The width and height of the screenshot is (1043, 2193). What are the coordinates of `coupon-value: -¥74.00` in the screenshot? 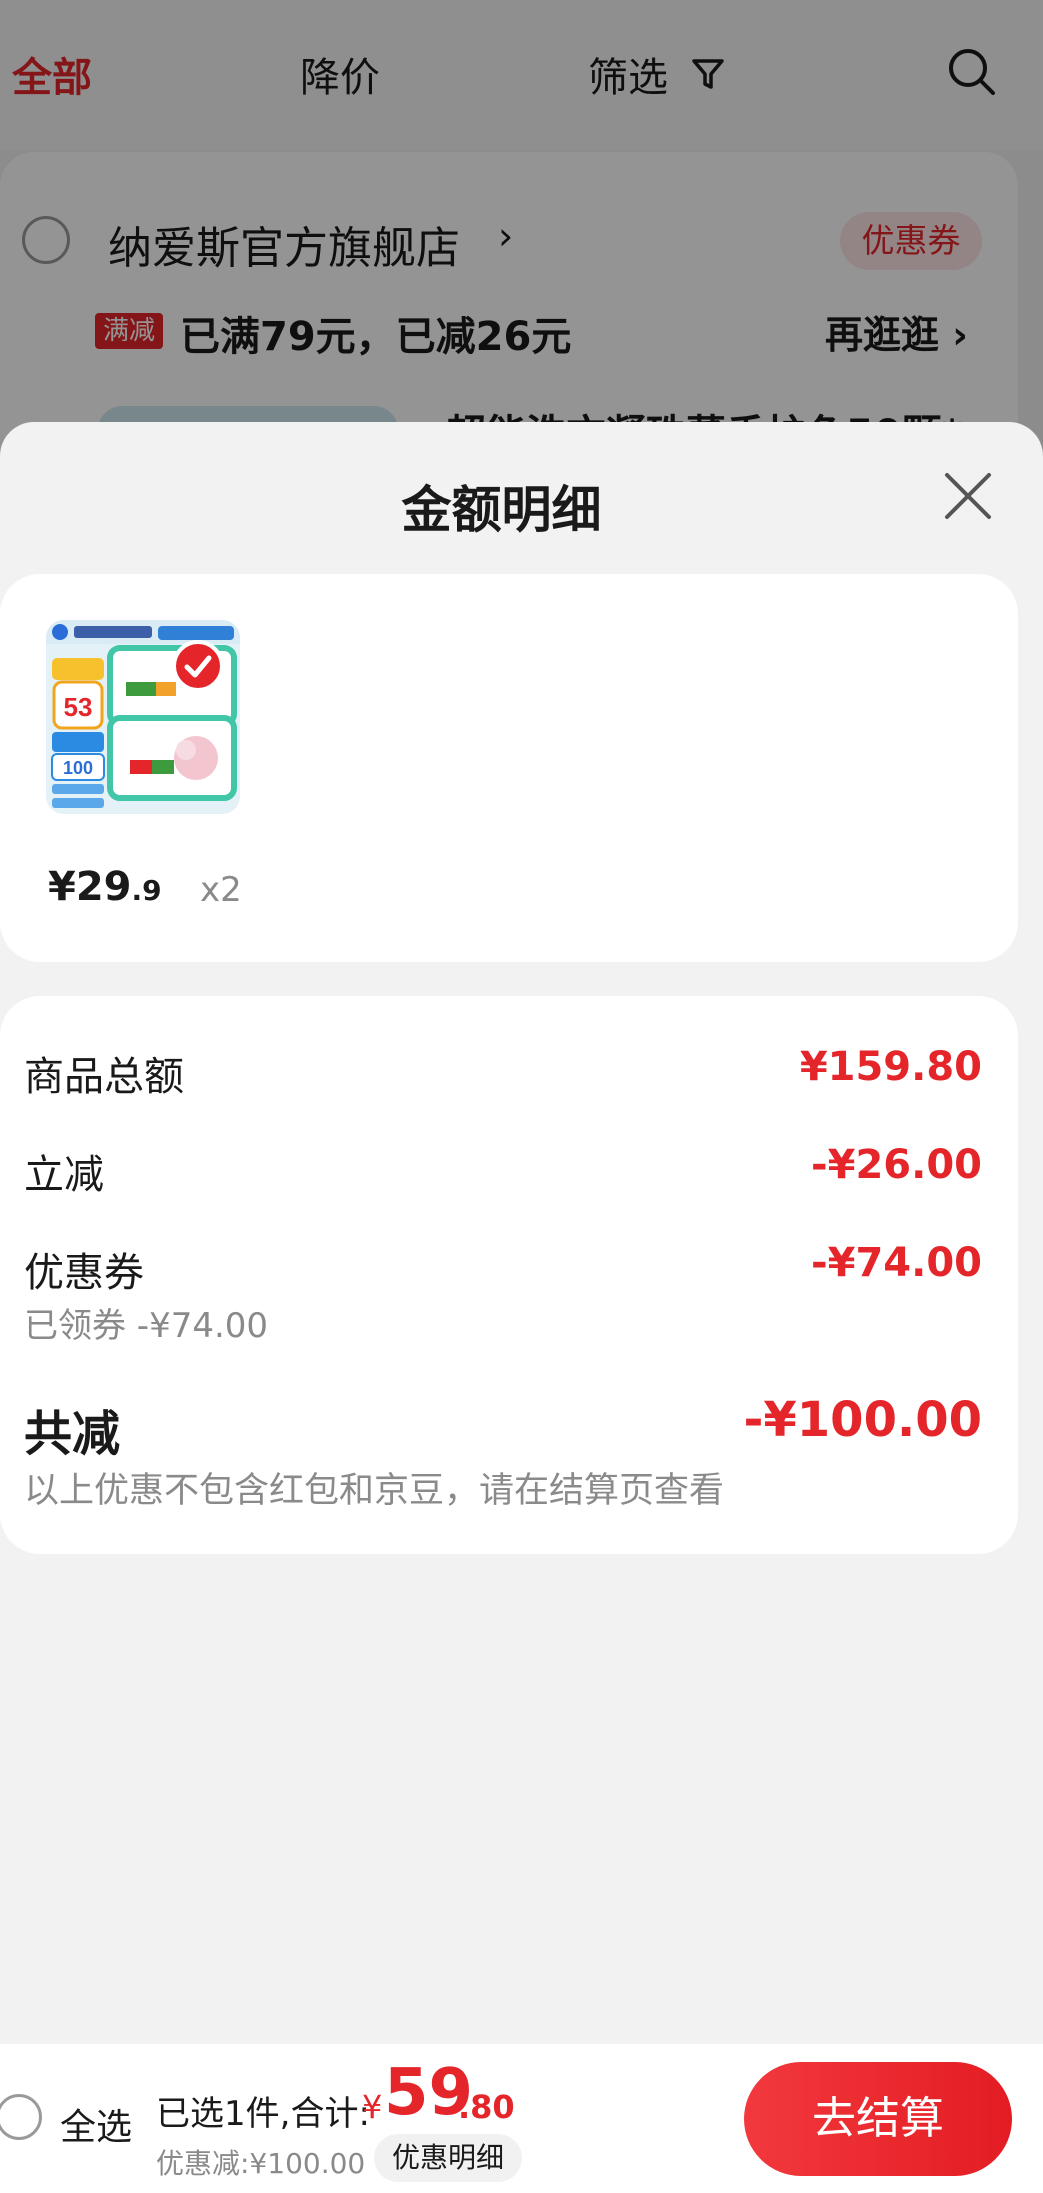 It's located at (896, 1263).